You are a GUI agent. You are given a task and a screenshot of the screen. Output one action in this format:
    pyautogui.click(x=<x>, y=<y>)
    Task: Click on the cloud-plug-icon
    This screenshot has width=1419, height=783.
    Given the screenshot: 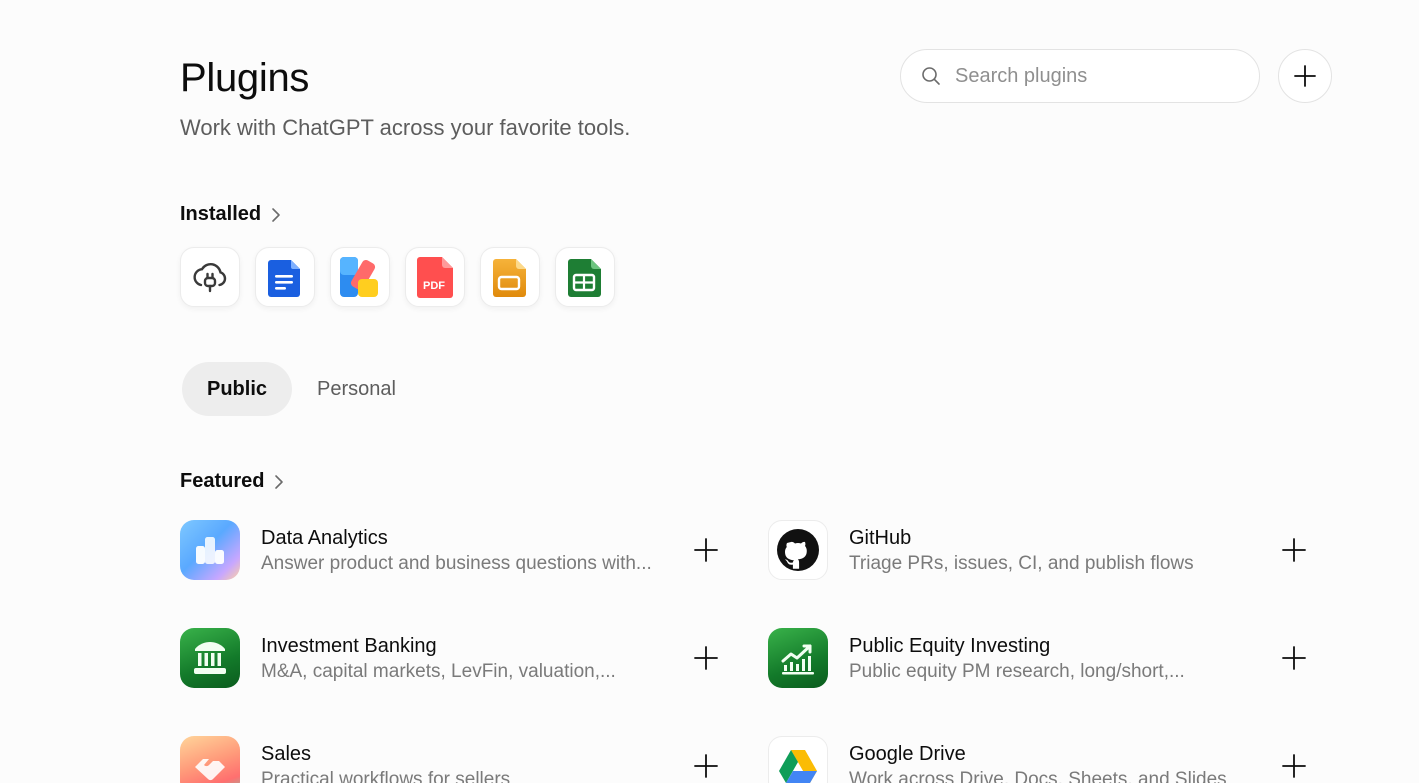 What is the action you would take?
    pyautogui.click(x=210, y=278)
    